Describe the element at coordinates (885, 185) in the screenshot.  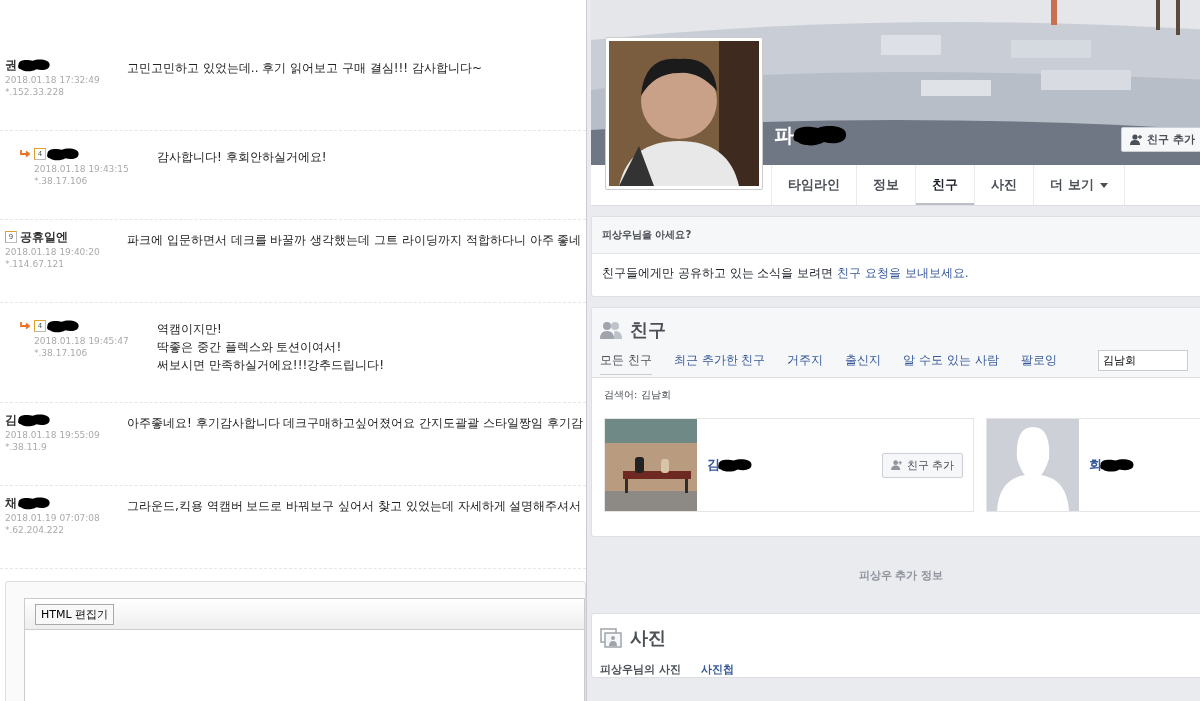
I see `profile-tab: 정보` at that location.